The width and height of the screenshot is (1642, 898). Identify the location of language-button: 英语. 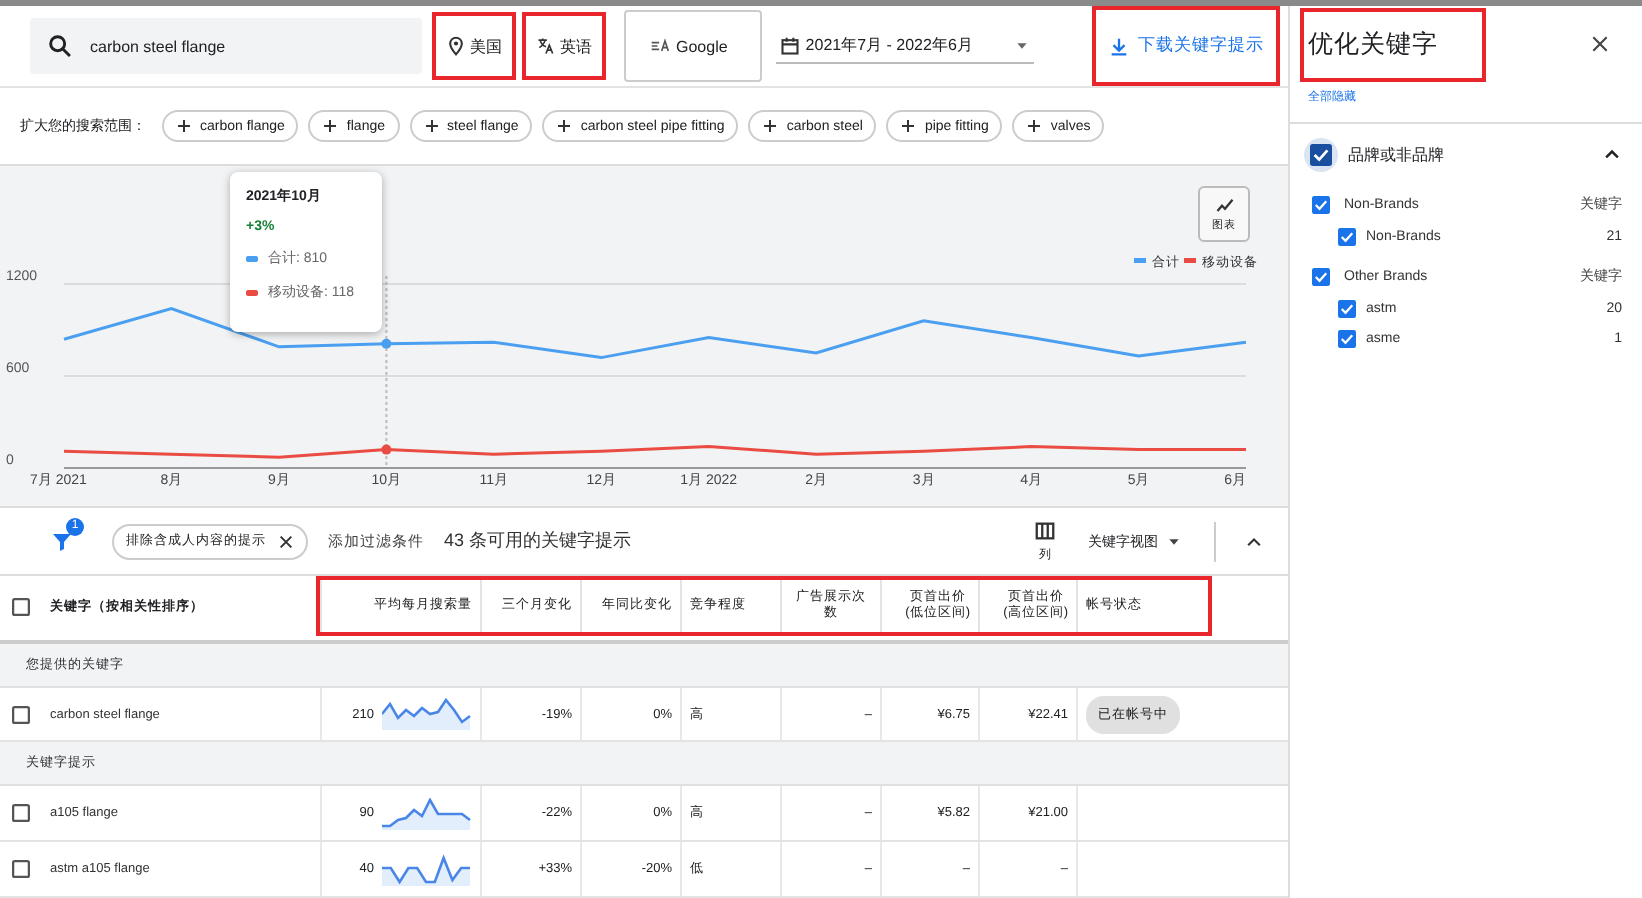
(564, 46).